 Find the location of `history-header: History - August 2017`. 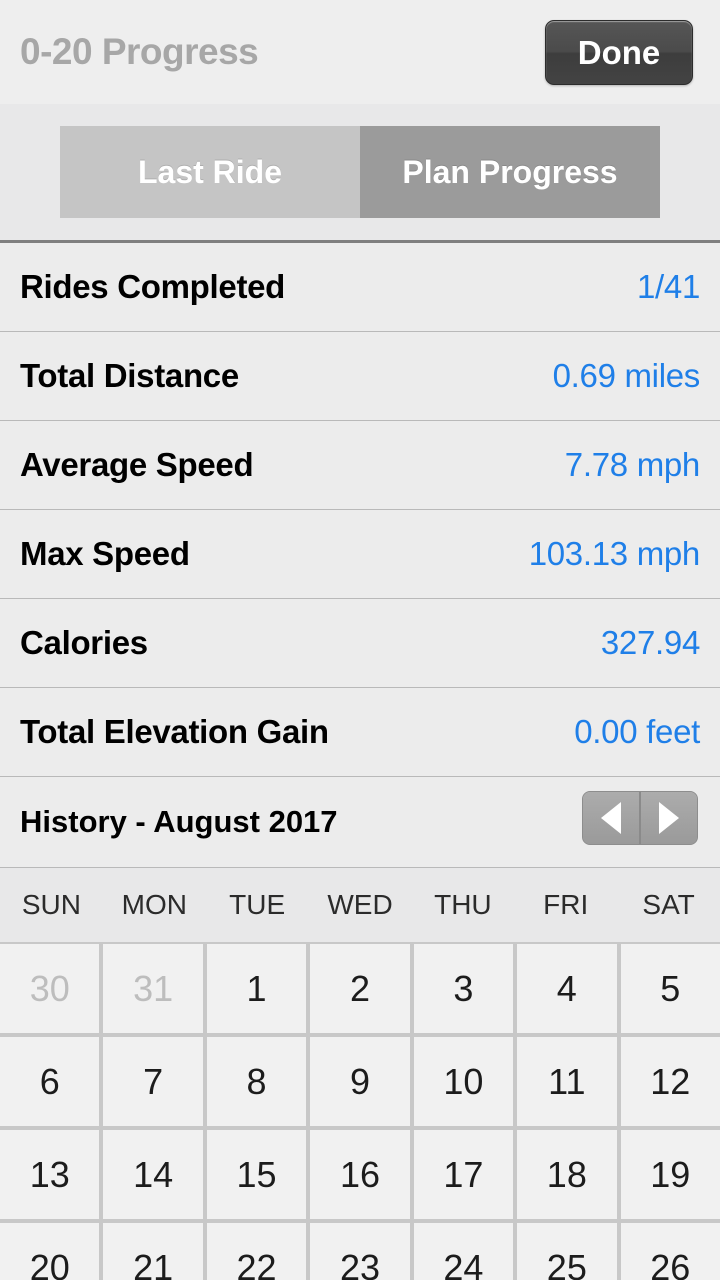

history-header: History - August 2017 is located at coordinates (360, 822).